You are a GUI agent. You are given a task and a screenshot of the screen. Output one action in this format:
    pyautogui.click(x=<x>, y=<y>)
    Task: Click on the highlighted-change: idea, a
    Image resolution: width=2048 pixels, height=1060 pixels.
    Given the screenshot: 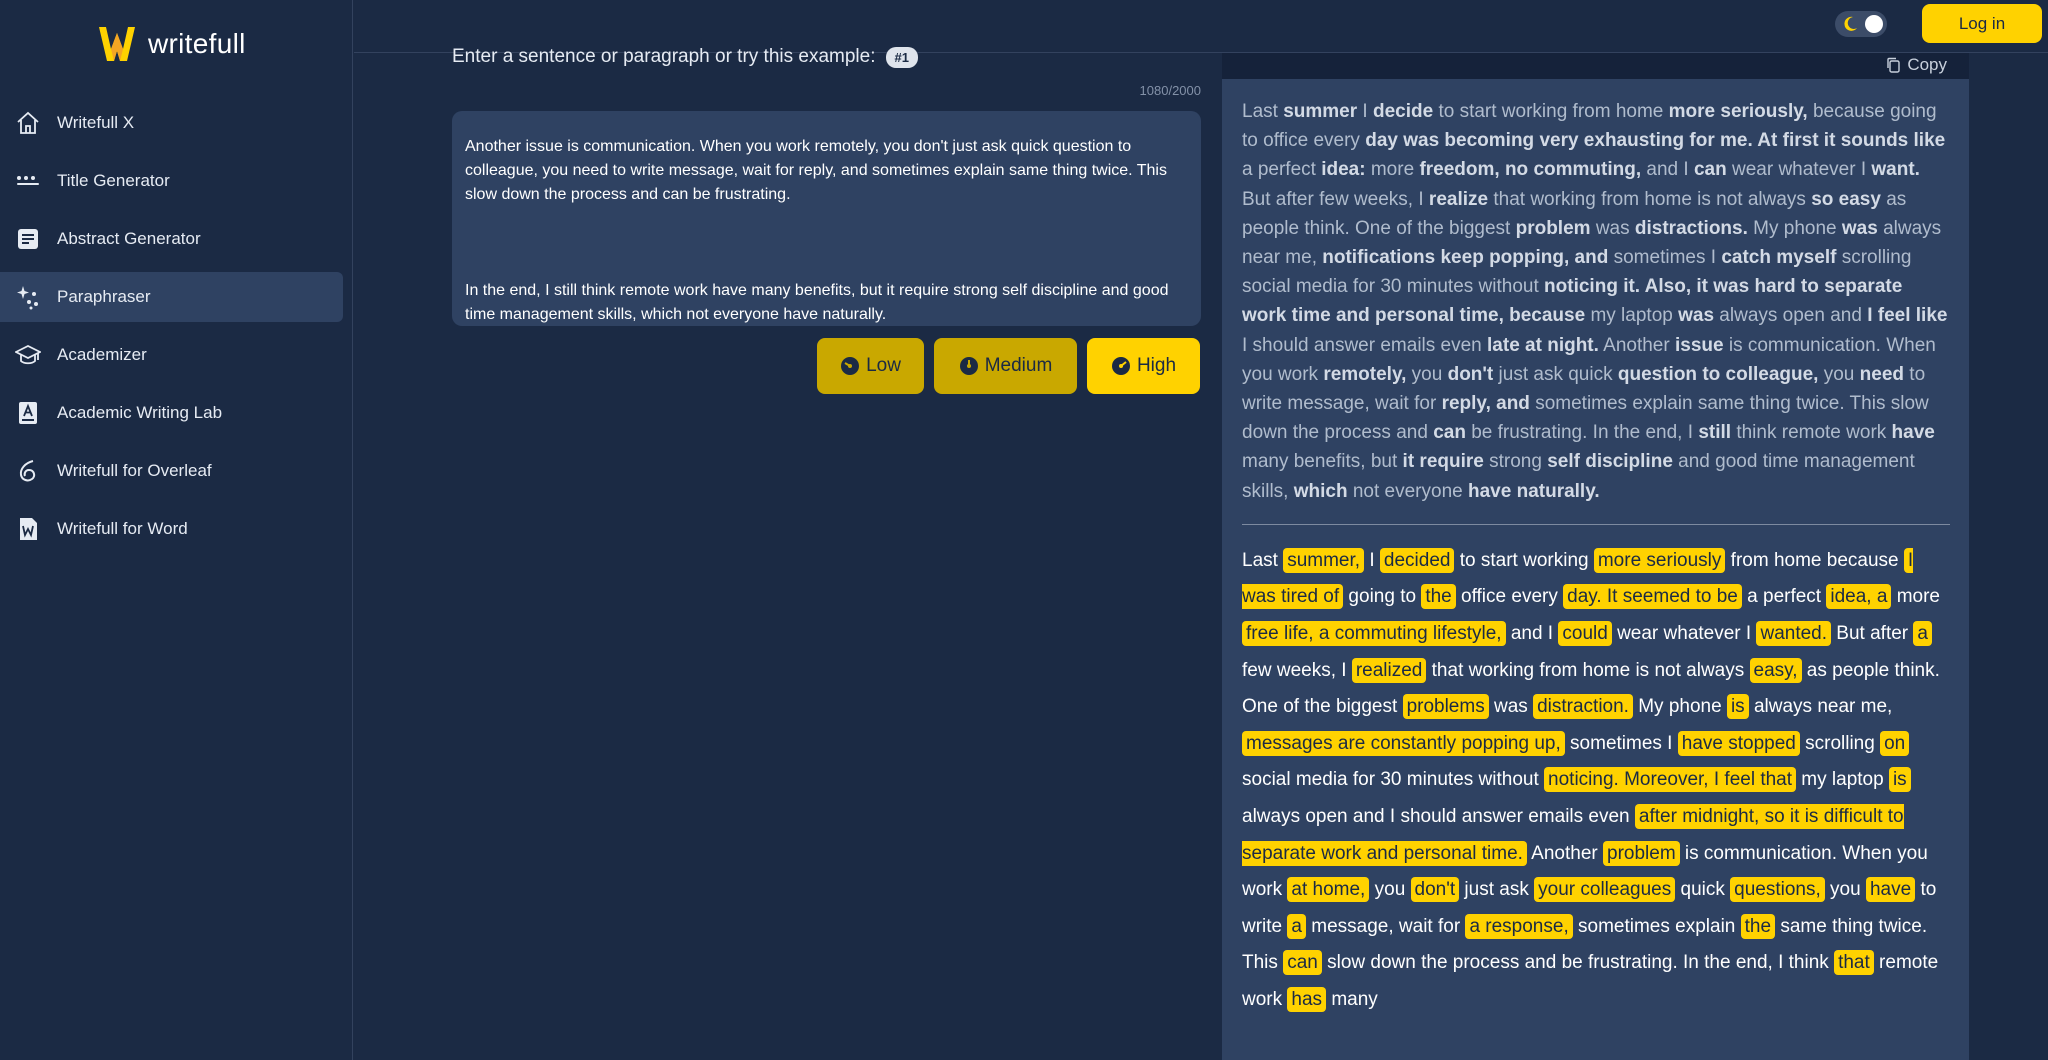 What is the action you would take?
    pyautogui.click(x=1859, y=597)
    